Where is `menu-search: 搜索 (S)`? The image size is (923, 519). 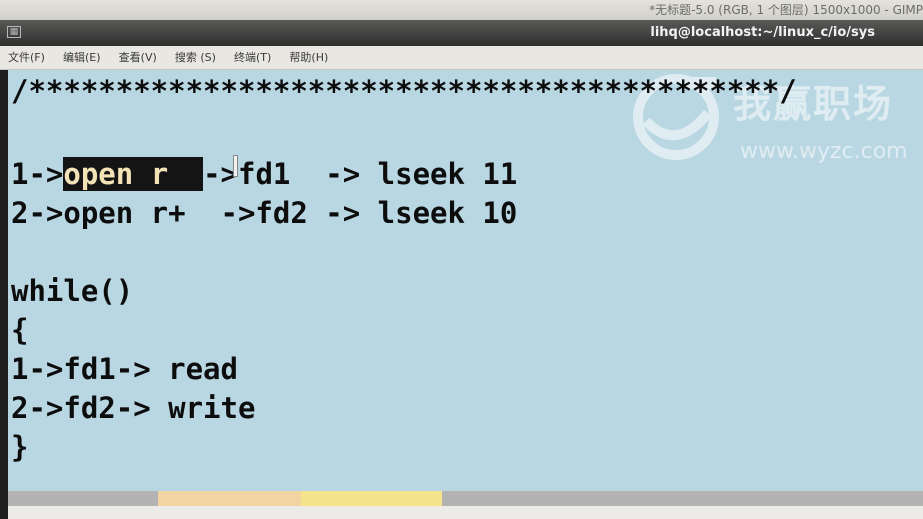 menu-search: 搜索 (S) is located at coordinates (195, 58).